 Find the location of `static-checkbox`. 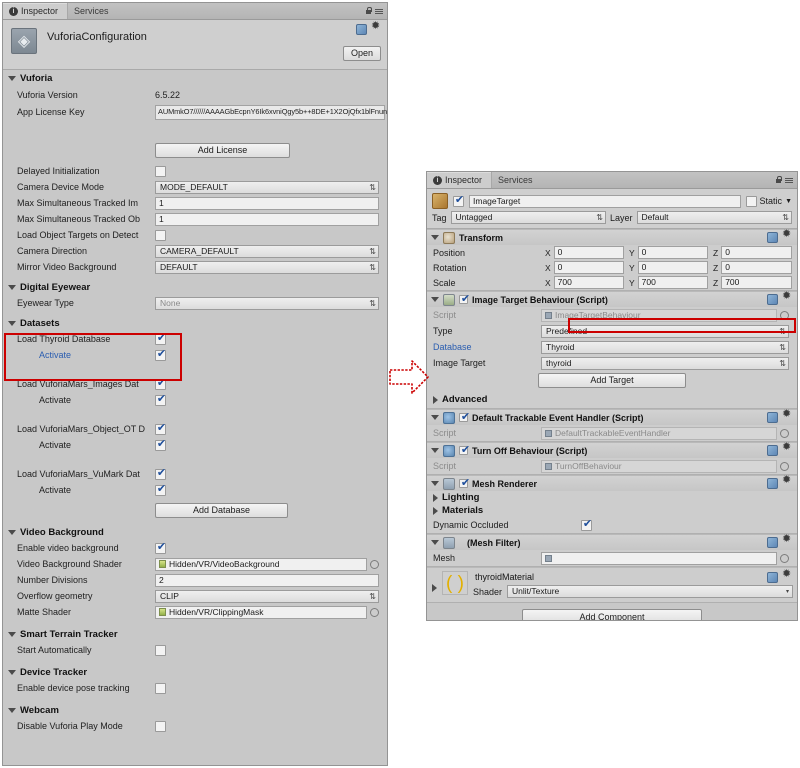

static-checkbox is located at coordinates (751, 201).